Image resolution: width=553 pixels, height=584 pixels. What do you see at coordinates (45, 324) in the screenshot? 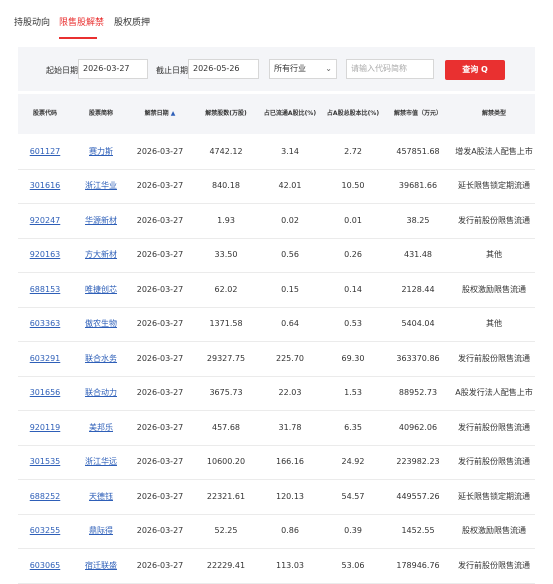
I see `cell-code: 603363` at bounding box center [45, 324].